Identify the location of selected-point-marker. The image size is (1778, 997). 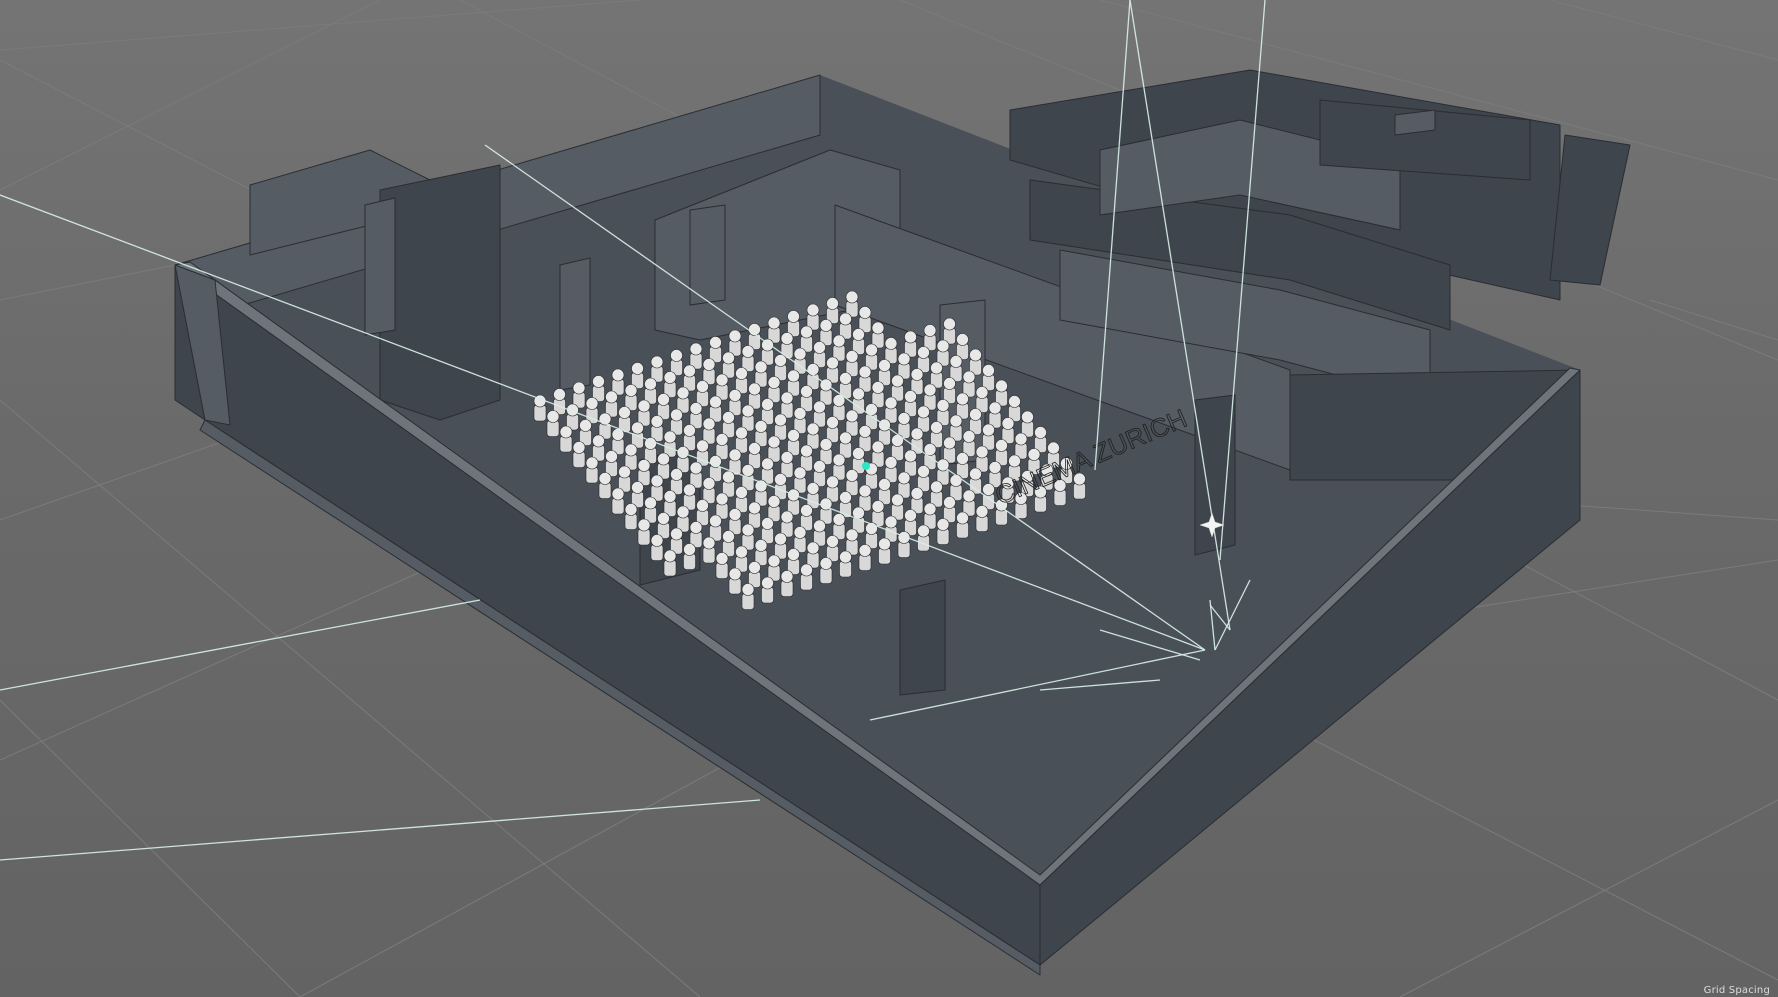
(866, 466).